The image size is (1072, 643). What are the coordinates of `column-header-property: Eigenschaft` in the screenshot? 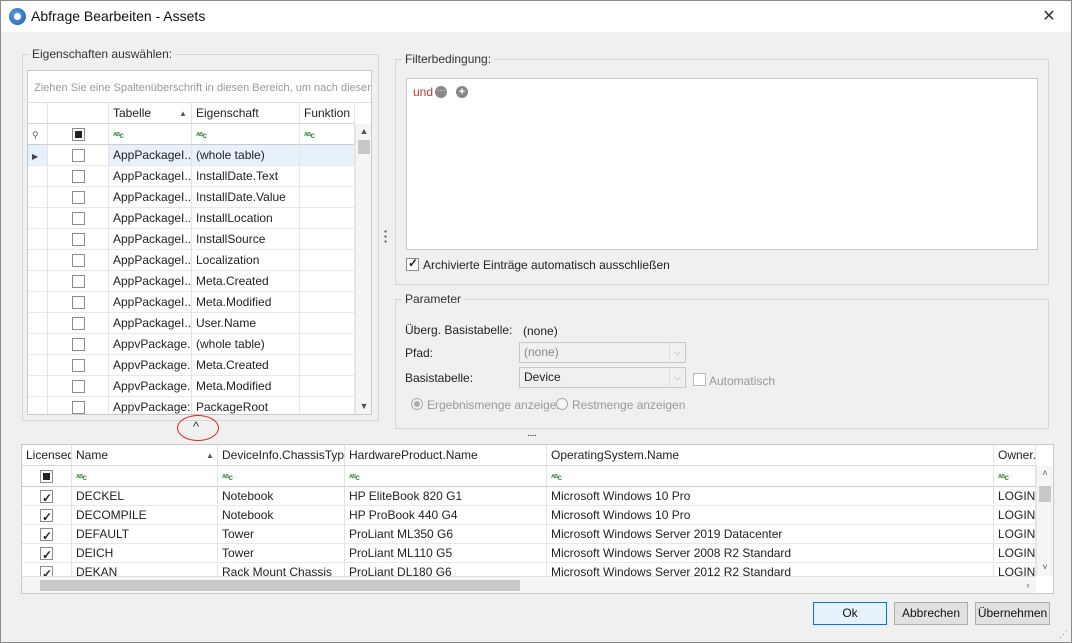 It's located at (246, 113).